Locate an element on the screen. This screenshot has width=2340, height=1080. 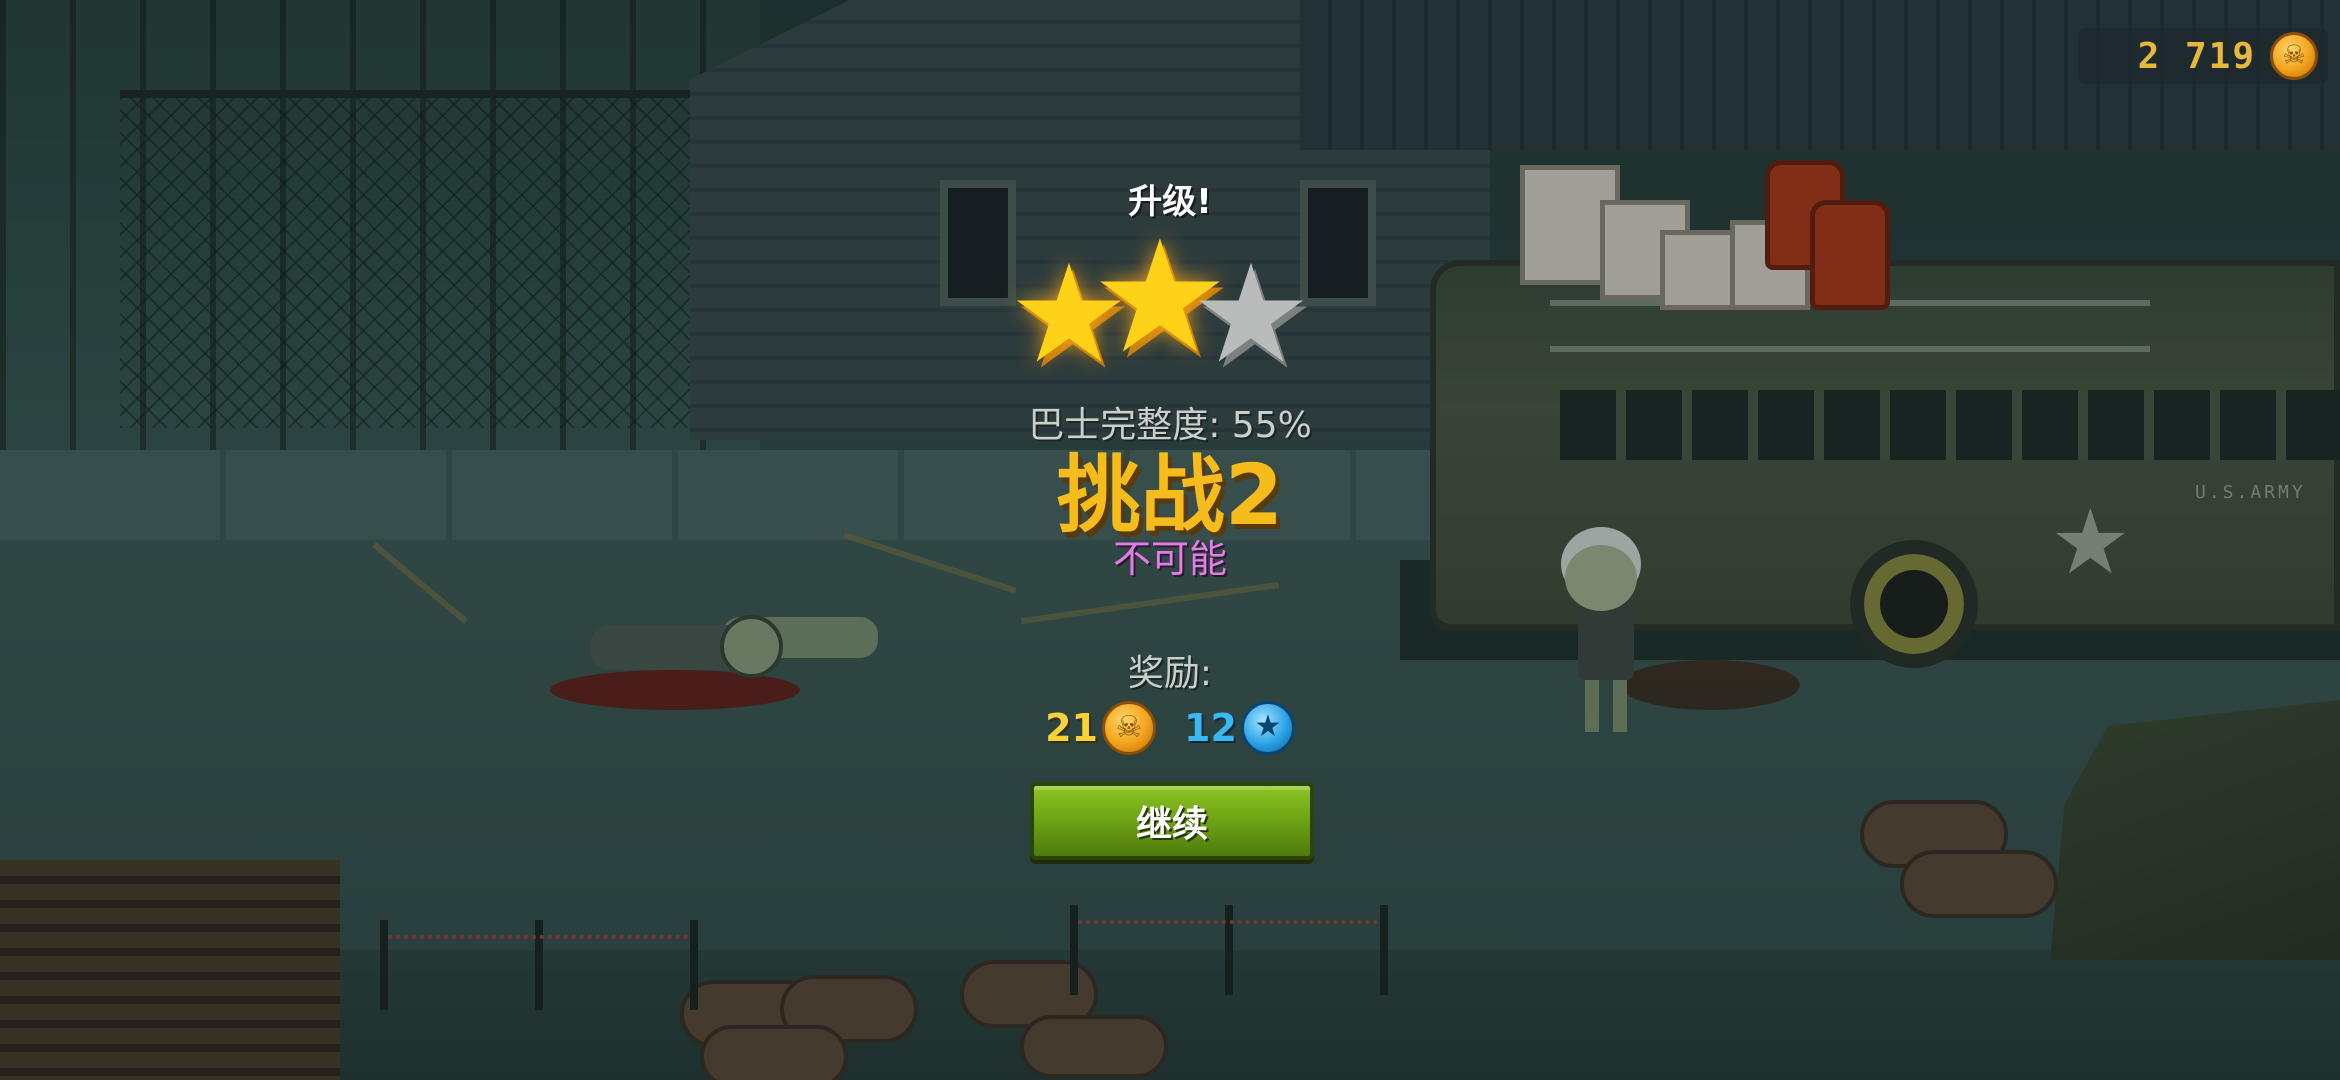
reward-coins: 21 is located at coordinates (1100, 728).